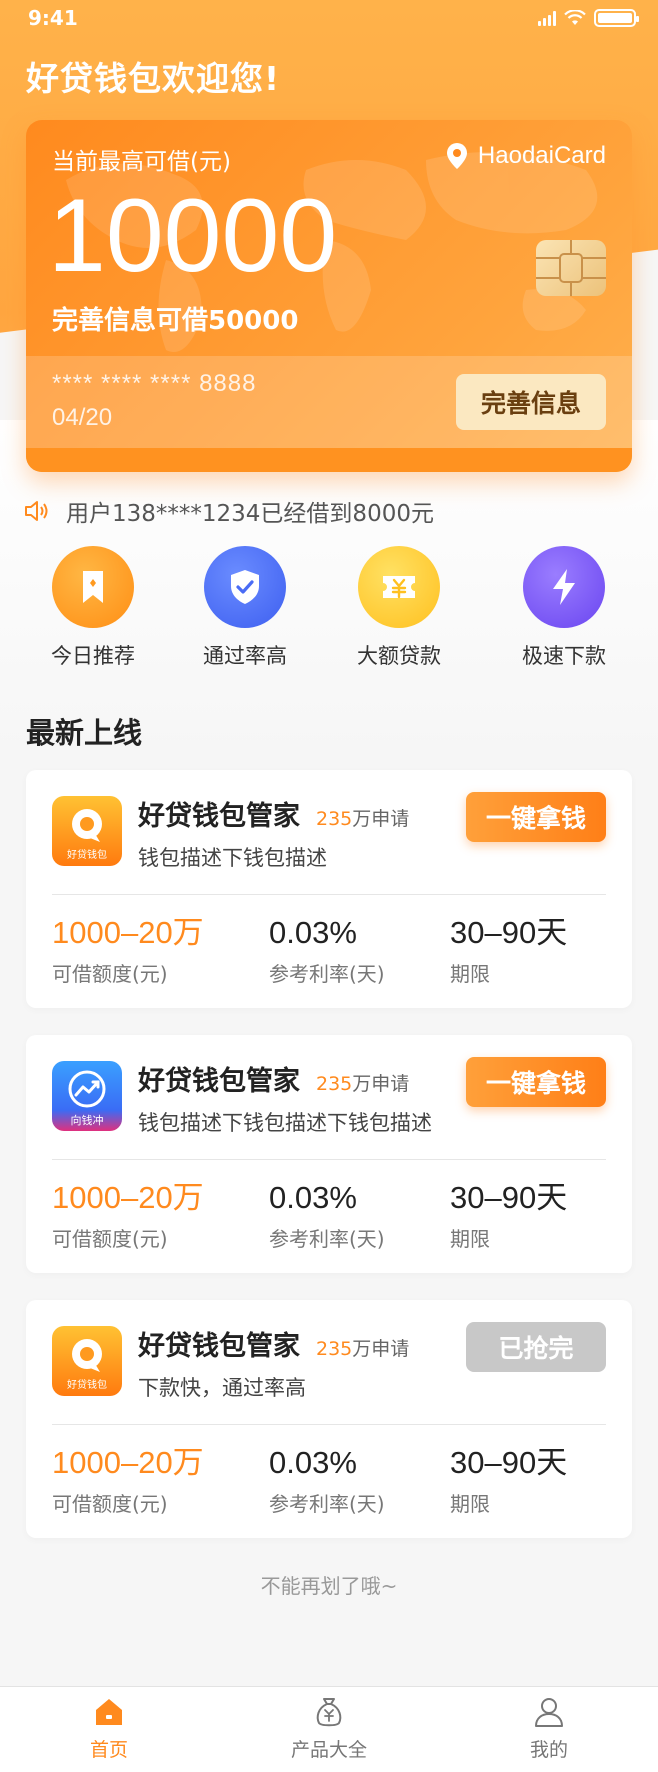  Describe the element at coordinates (108, 1750) in the screenshot. I see `tab-label: 首页` at that location.